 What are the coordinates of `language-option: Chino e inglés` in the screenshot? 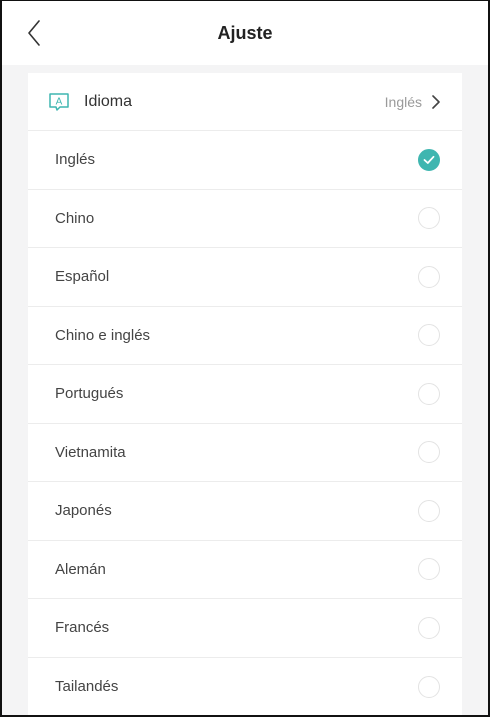 It's located at (245, 336).